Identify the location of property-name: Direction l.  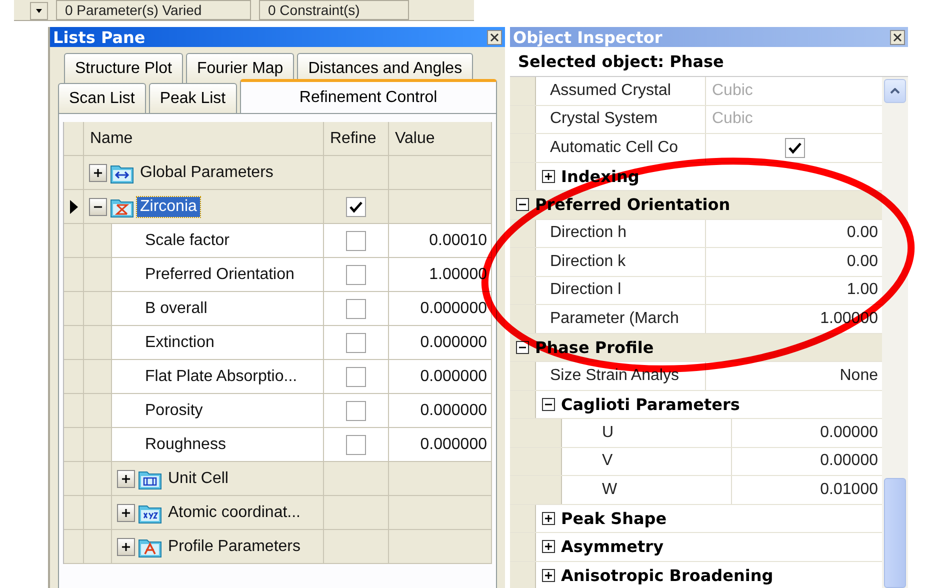
(586, 290).